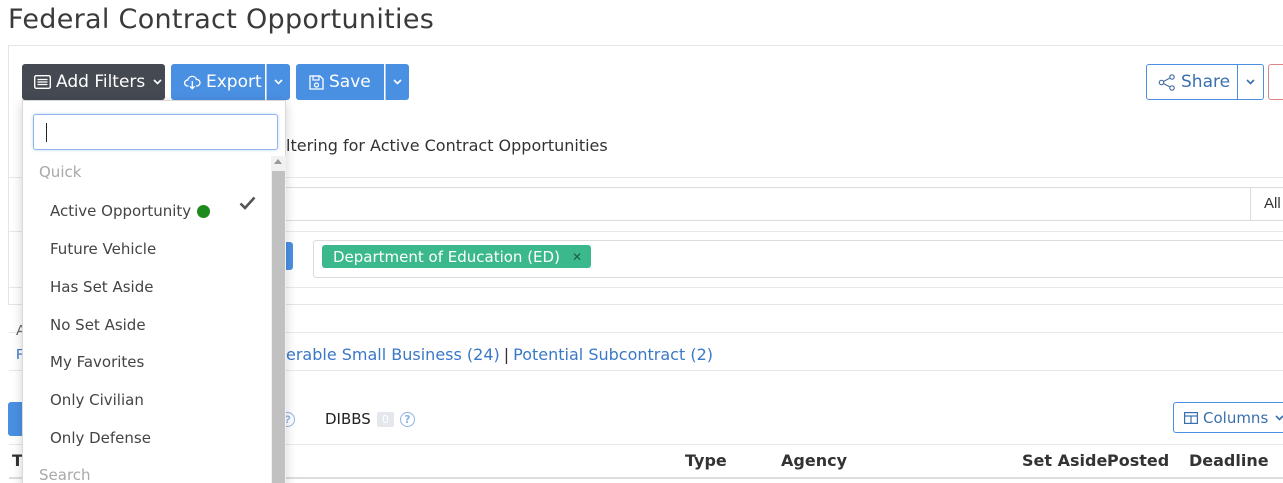  I want to click on status-dot-icon, so click(204, 211).